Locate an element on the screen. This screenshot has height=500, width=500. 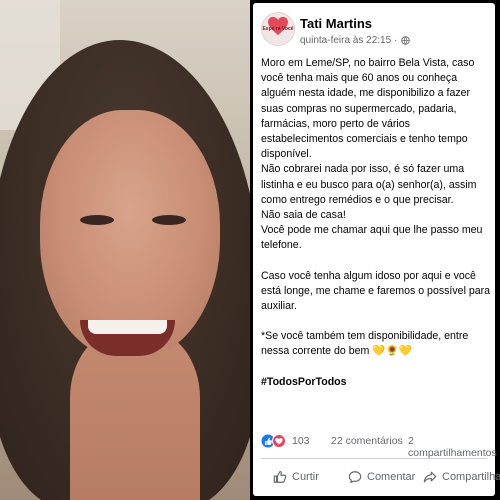
avatar-text: Espe ra Você is located at coordinates (278, 29).